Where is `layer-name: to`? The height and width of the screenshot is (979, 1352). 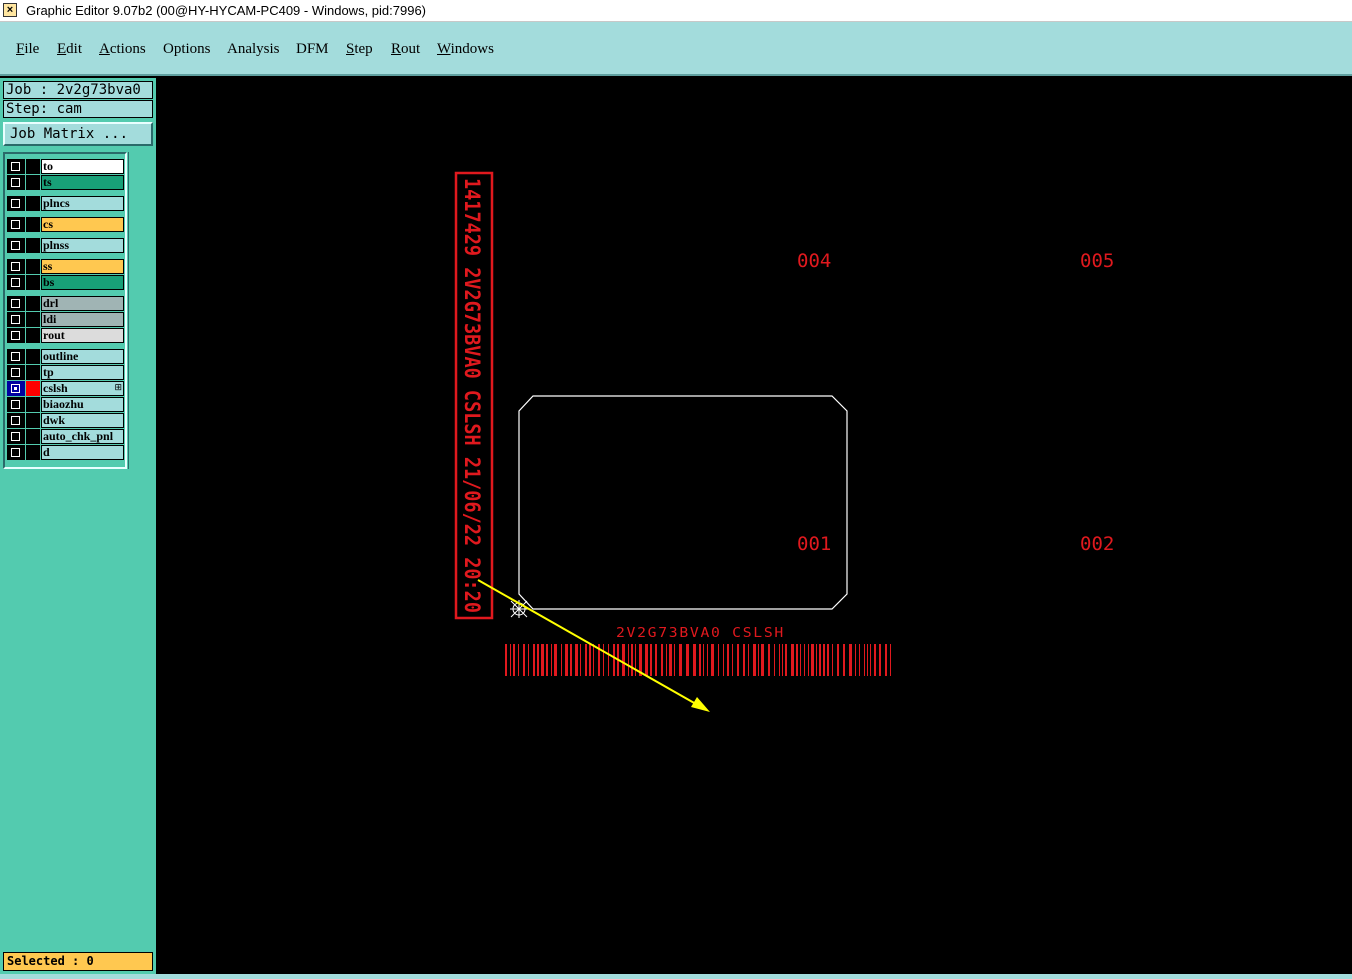 layer-name: to is located at coordinates (82, 166).